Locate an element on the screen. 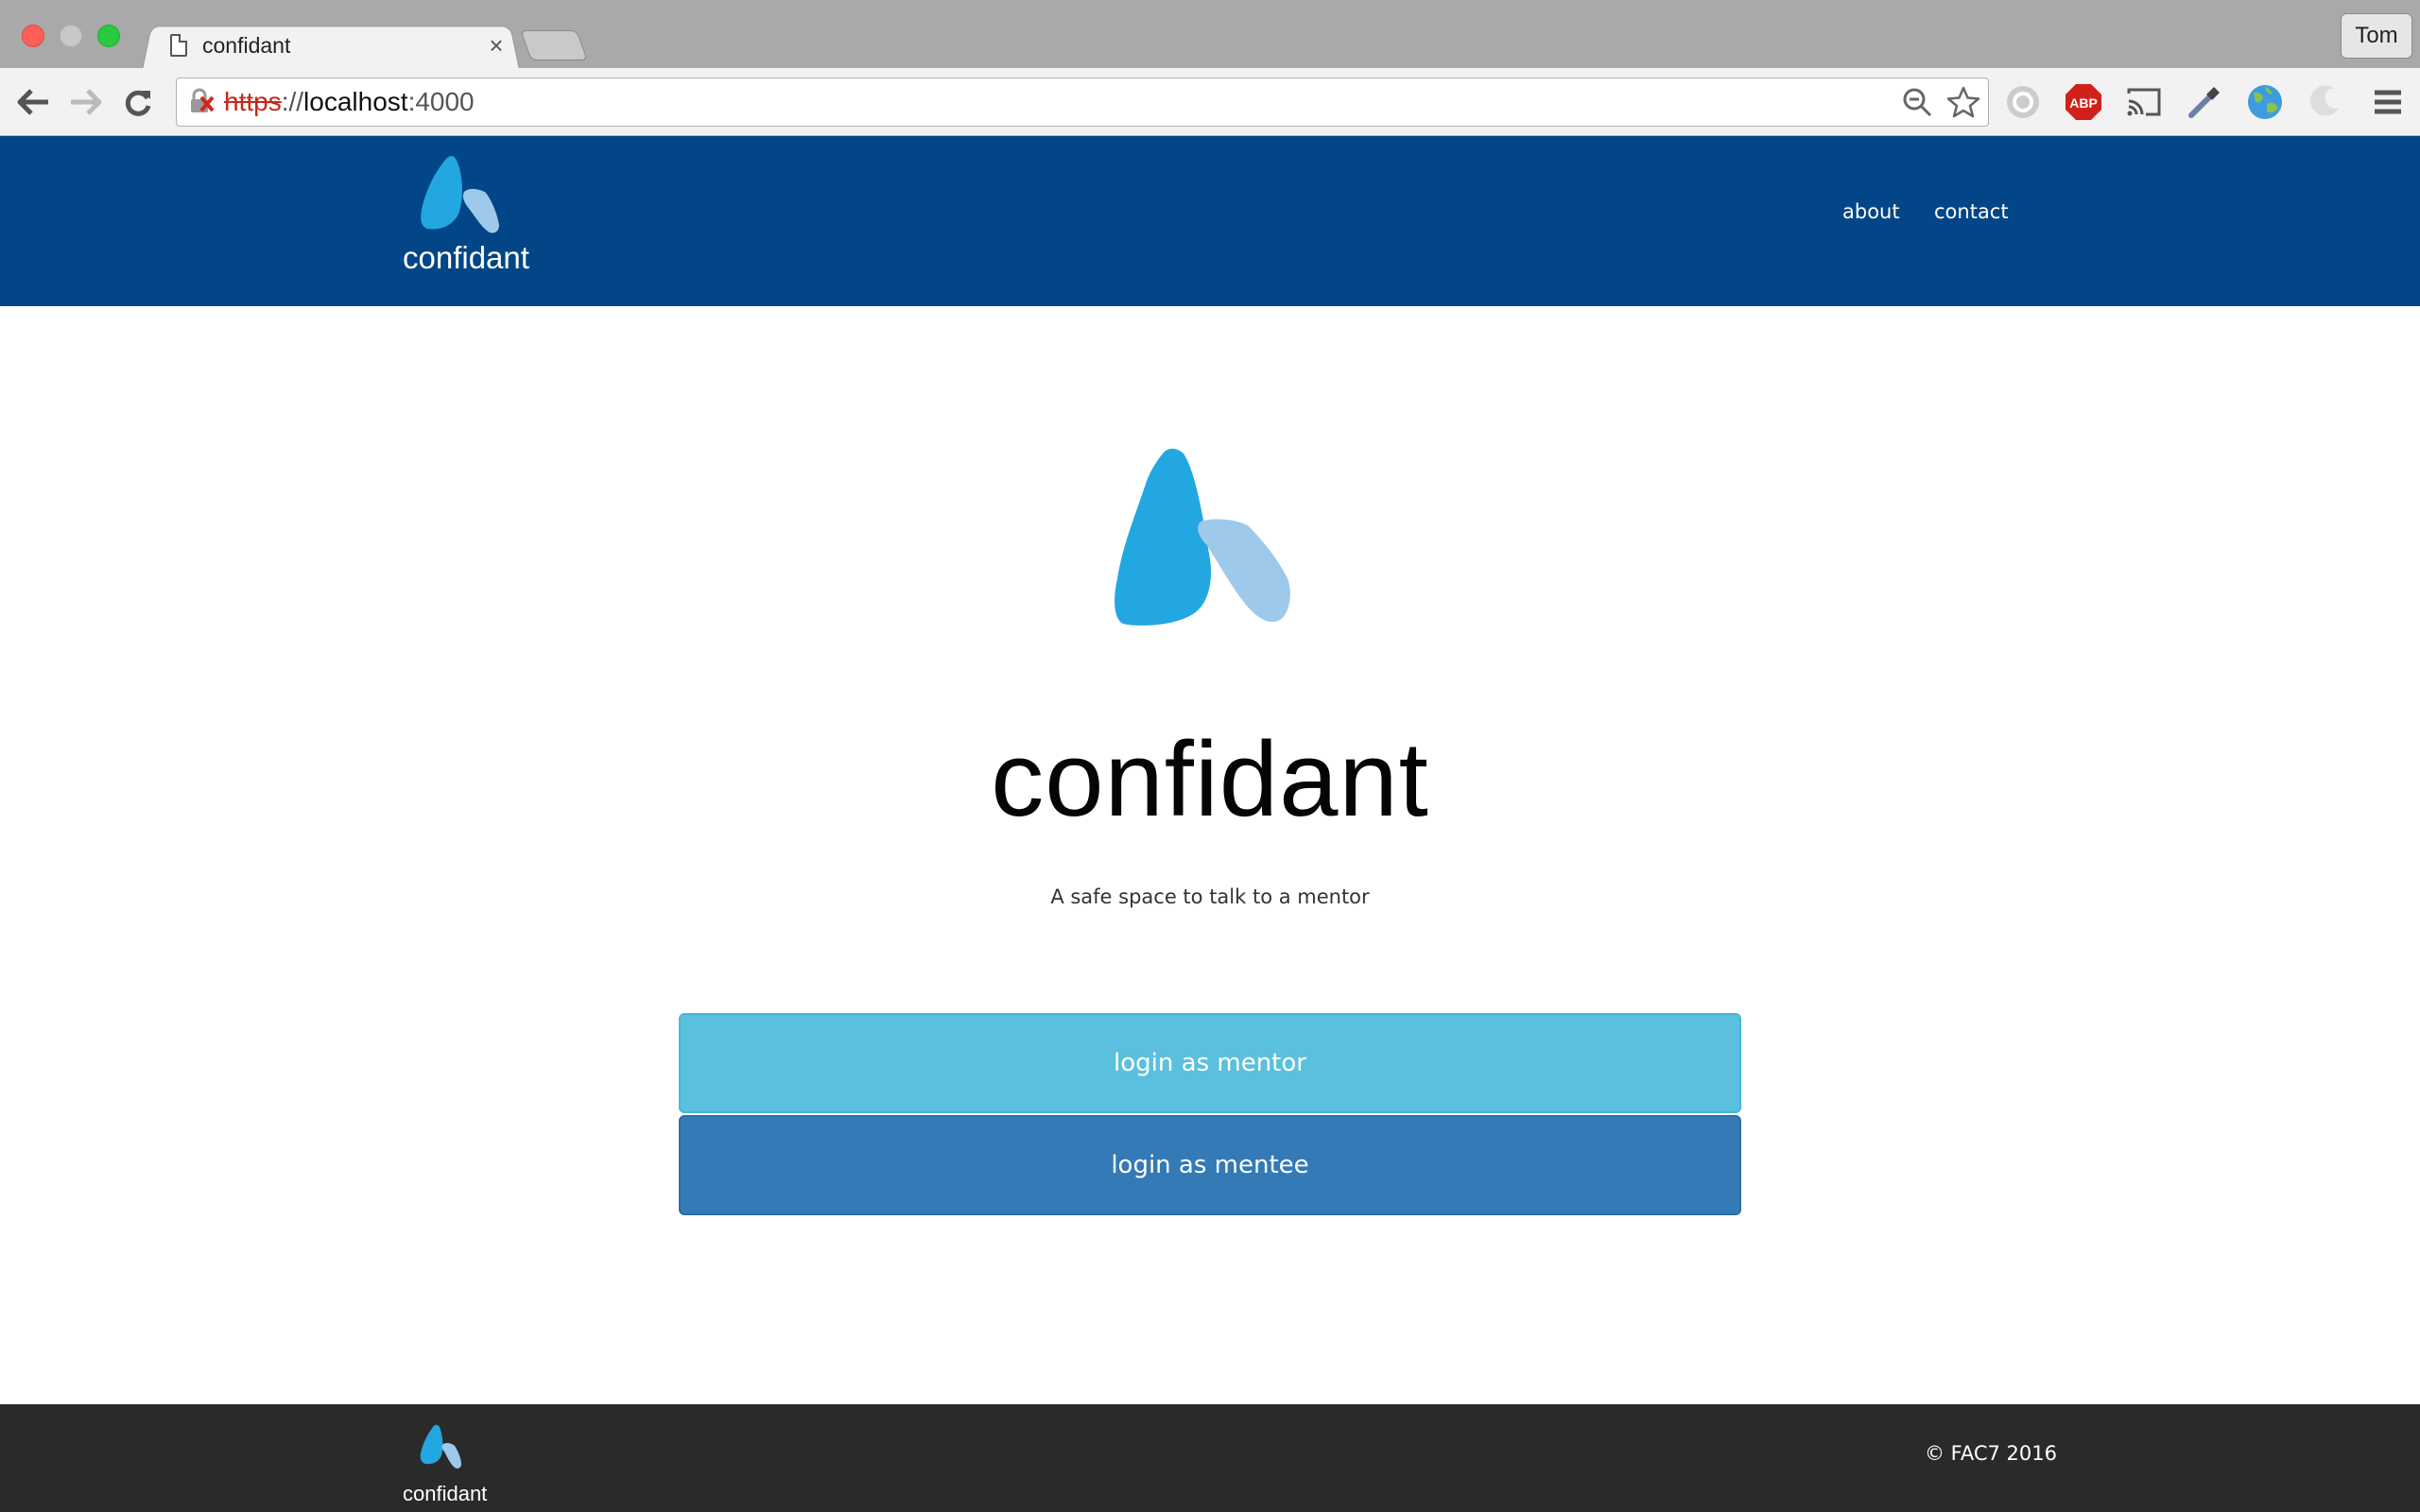 The image size is (2420, 1512). new-tab-button is located at coordinates (554, 45).